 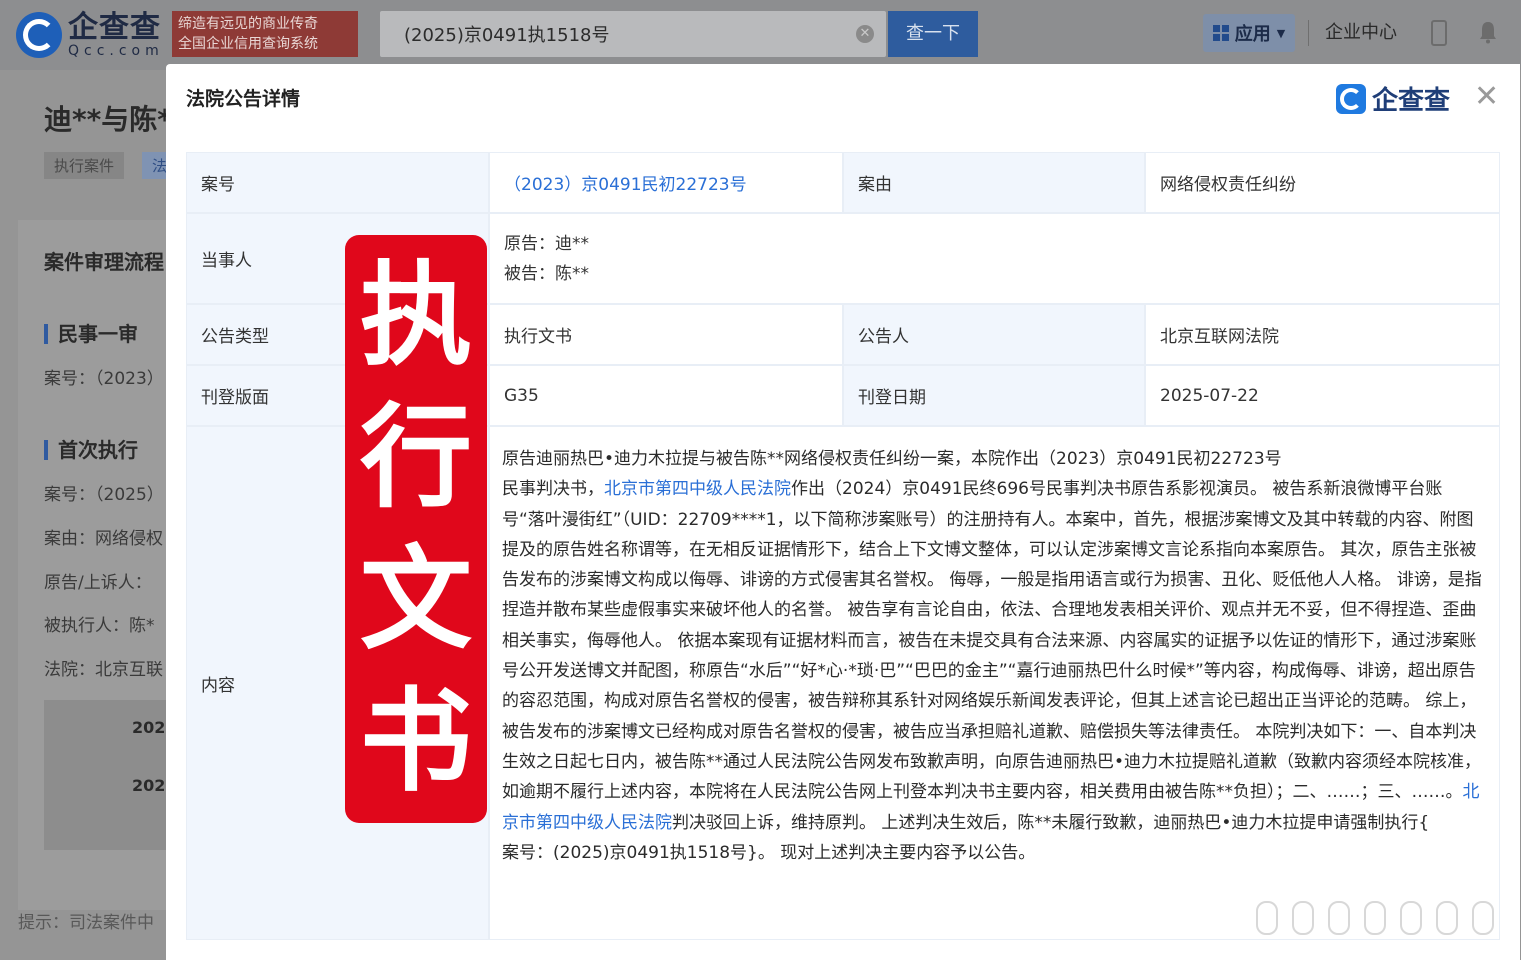 I want to click on flow-title: 案件审理流程, so click(x=104, y=262).